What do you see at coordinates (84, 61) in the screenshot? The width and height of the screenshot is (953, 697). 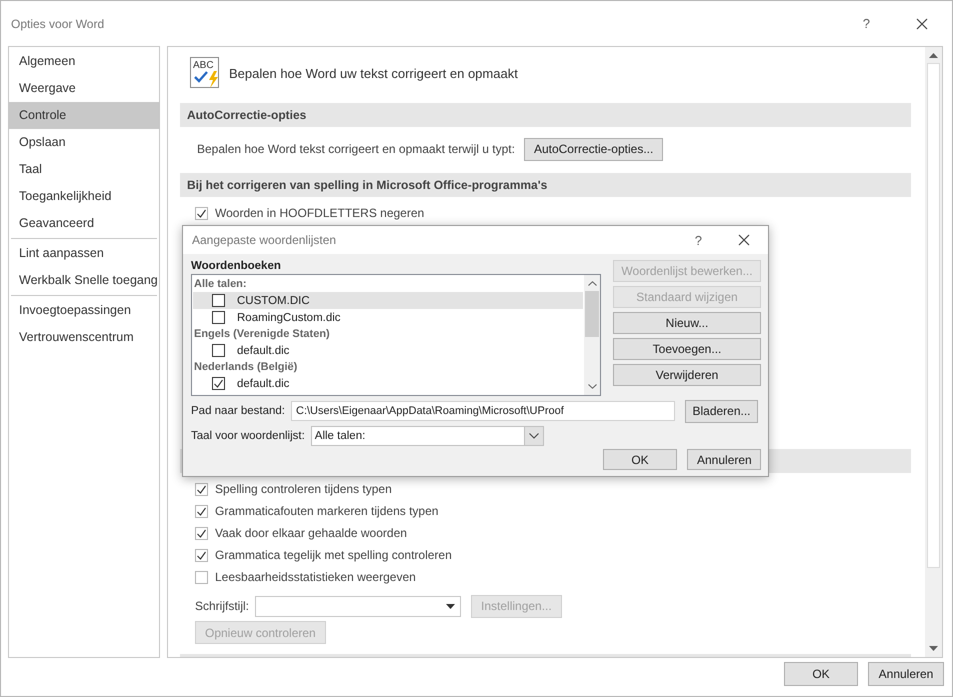 I see `sidebar-item: Algemeen` at bounding box center [84, 61].